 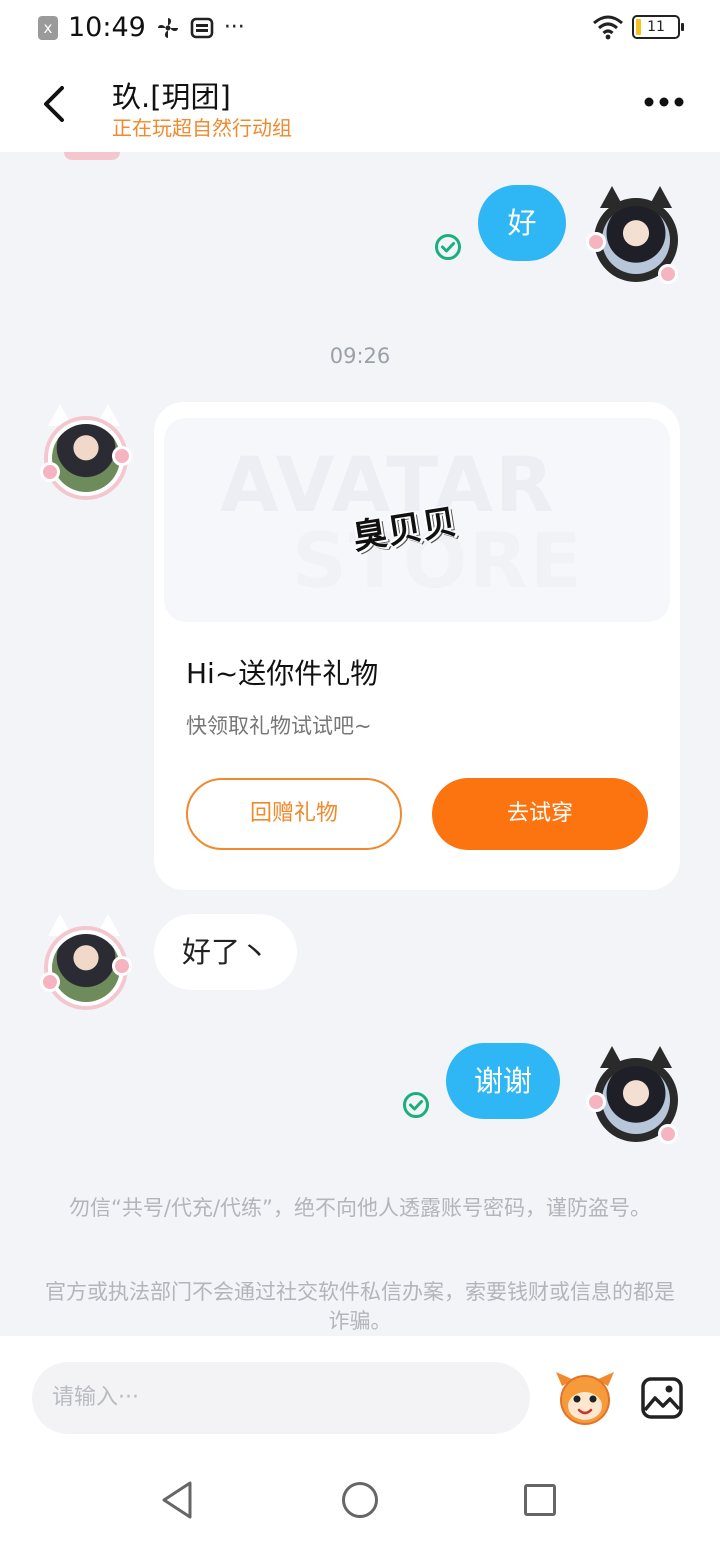 What do you see at coordinates (226, 952) in the screenshot?
I see `message-bubble-incoming: 好了丶` at bounding box center [226, 952].